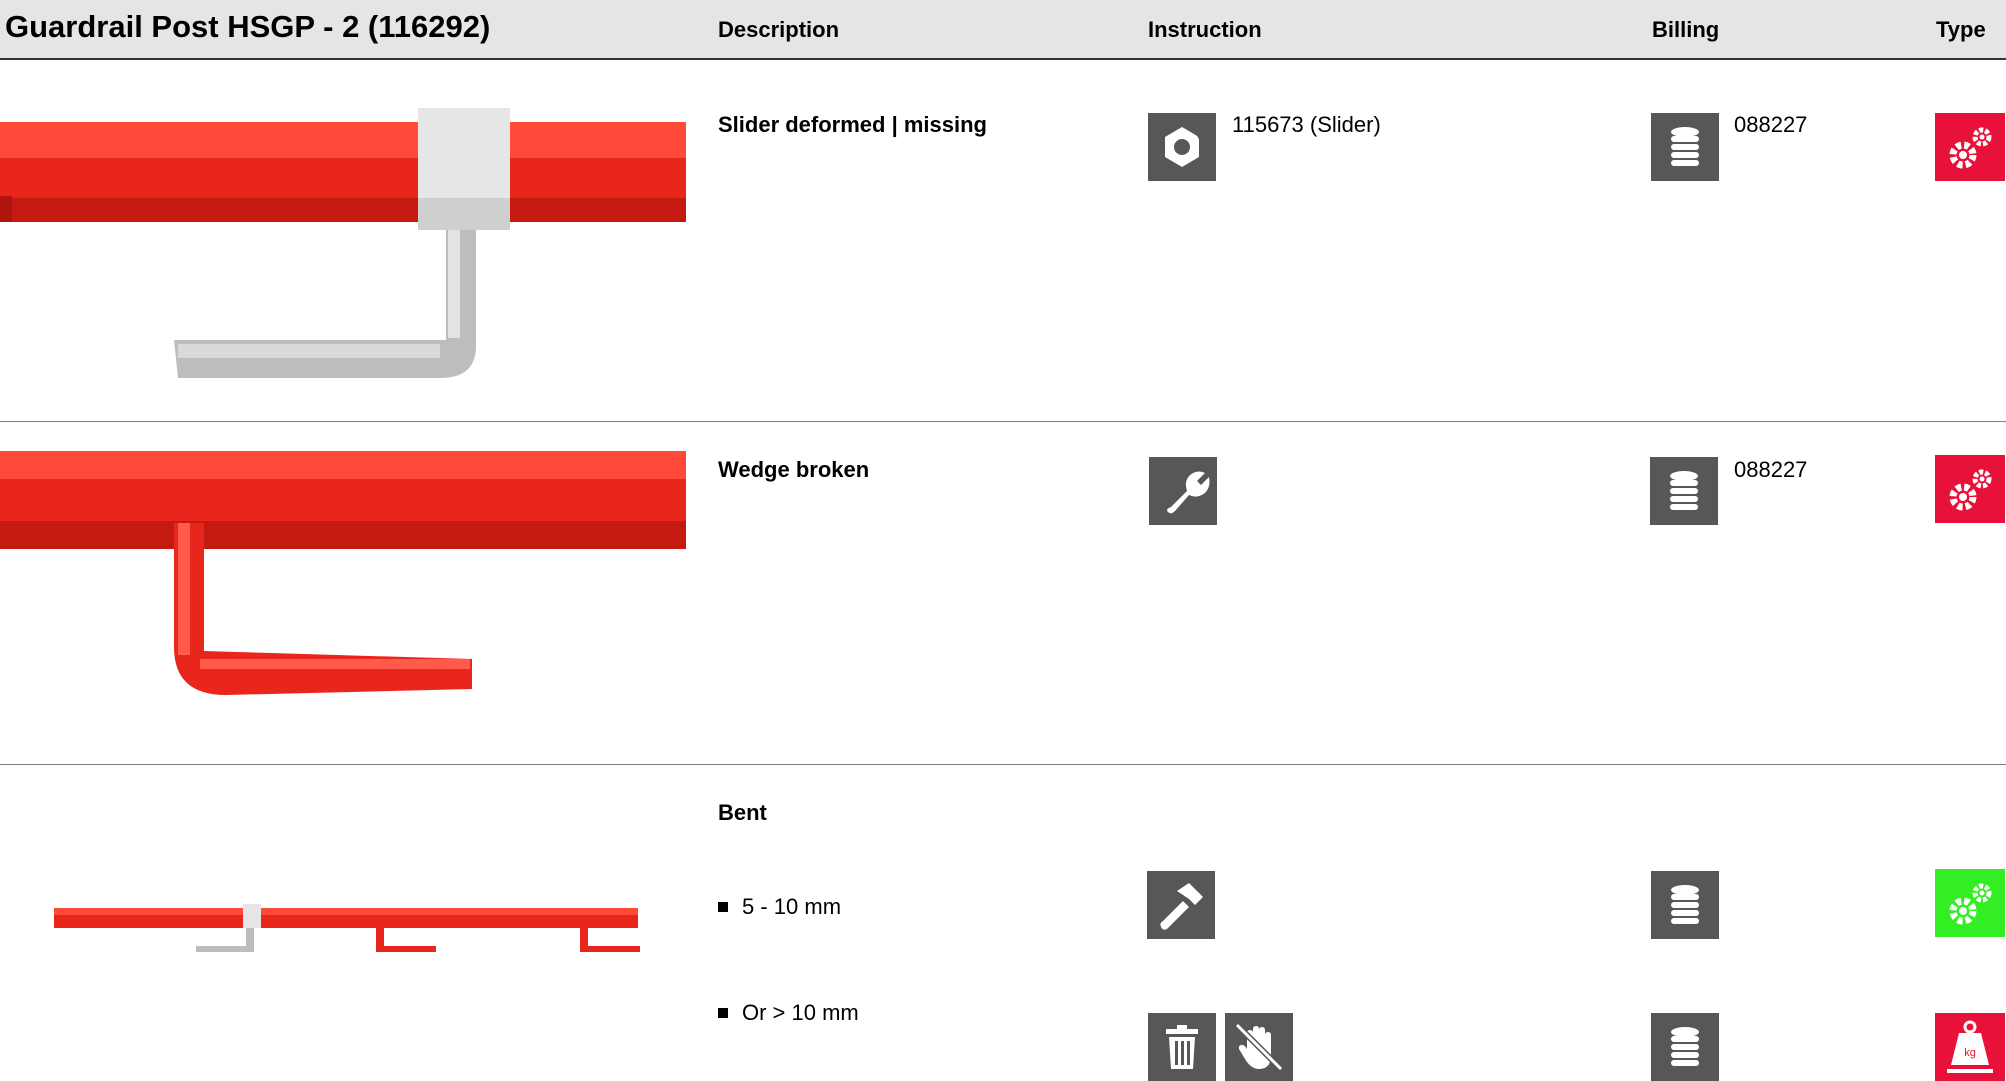 The width and height of the screenshot is (2006, 1081). Describe the element at coordinates (800, 1012) in the screenshot. I see `bullet-label: Or > 10 mm` at that location.